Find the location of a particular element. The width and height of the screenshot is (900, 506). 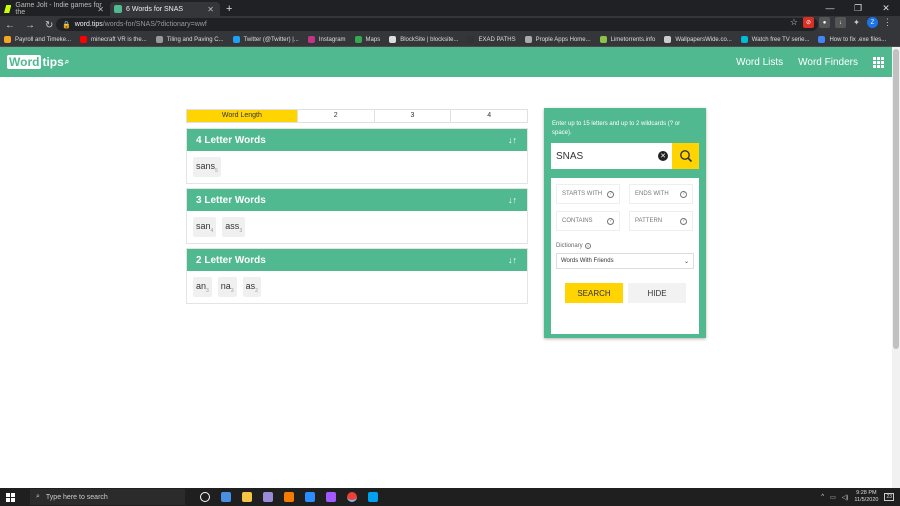

length-option-3: 3 is located at coordinates (412, 116).